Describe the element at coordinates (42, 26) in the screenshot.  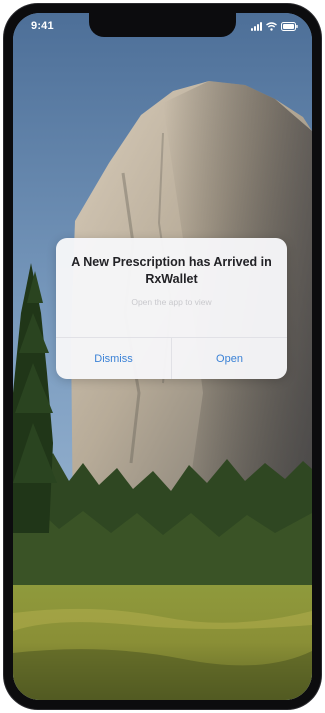
I see `status-time: 9:41` at that location.